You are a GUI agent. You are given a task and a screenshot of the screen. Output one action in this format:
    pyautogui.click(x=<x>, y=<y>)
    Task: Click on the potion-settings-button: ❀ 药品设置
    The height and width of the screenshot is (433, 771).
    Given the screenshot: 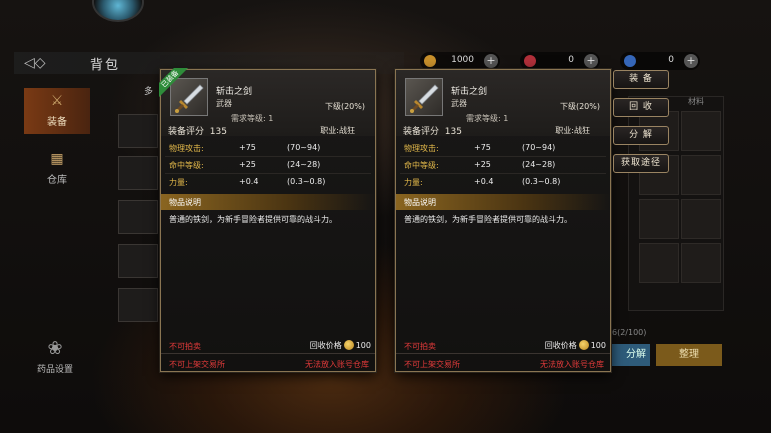 What is the action you would take?
    pyautogui.click(x=55, y=356)
    